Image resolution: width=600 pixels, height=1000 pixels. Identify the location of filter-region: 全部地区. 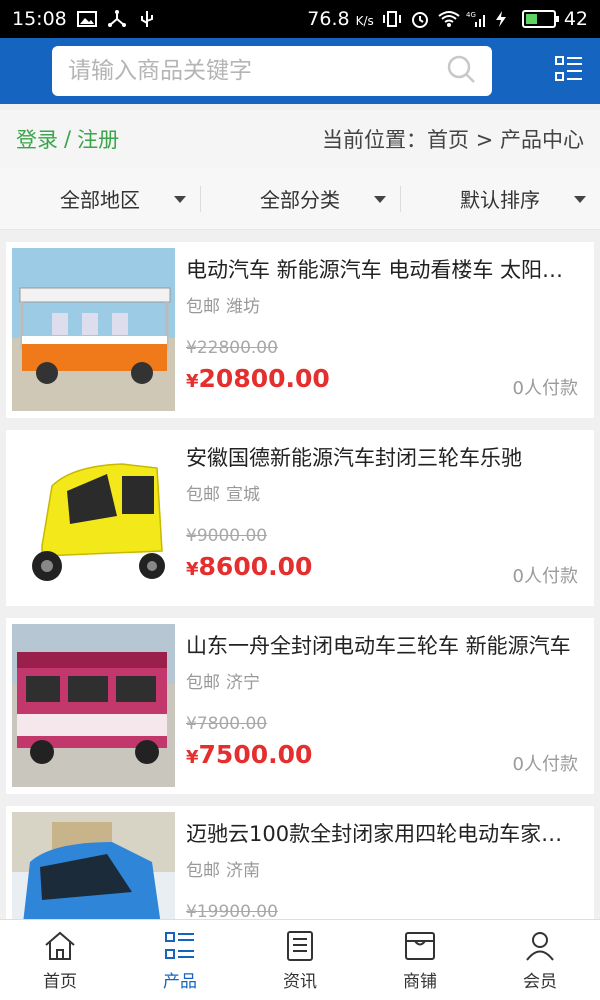
(100, 198).